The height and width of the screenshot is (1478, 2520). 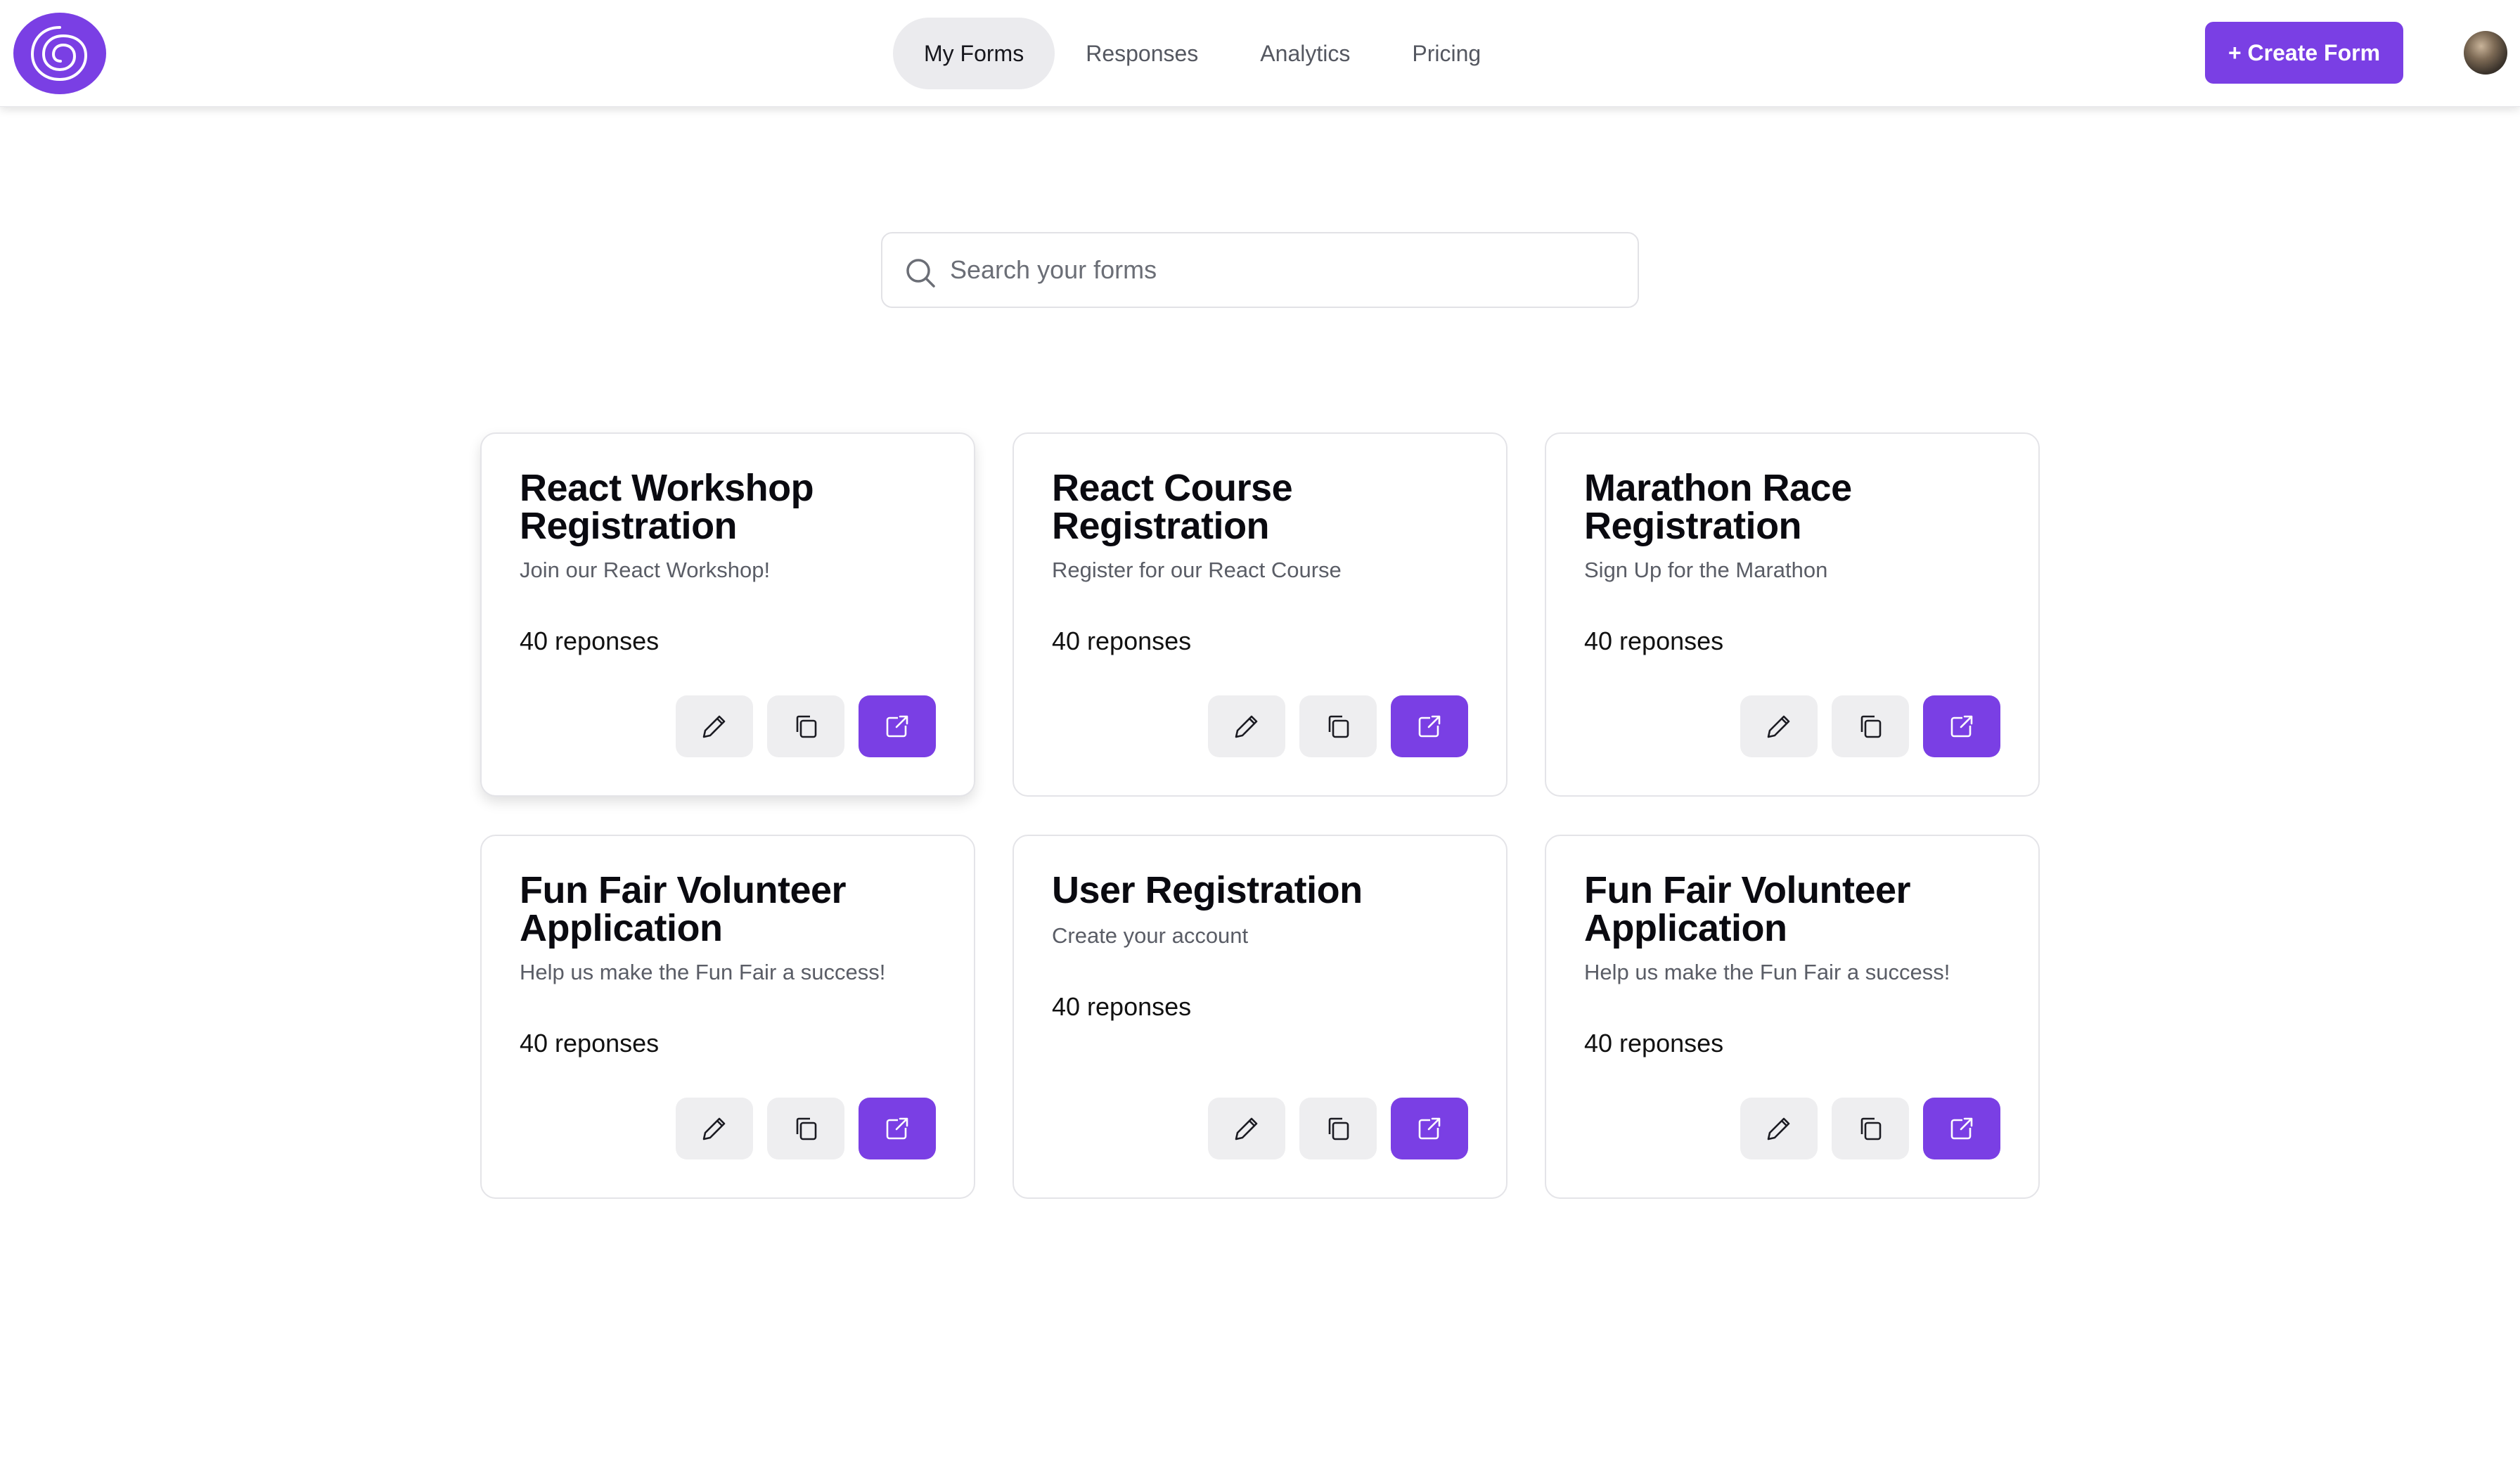 What do you see at coordinates (1706, 570) in the screenshot?
I see `form-description: Sign Up for the Marathon` at bounding box center [1706, 570].